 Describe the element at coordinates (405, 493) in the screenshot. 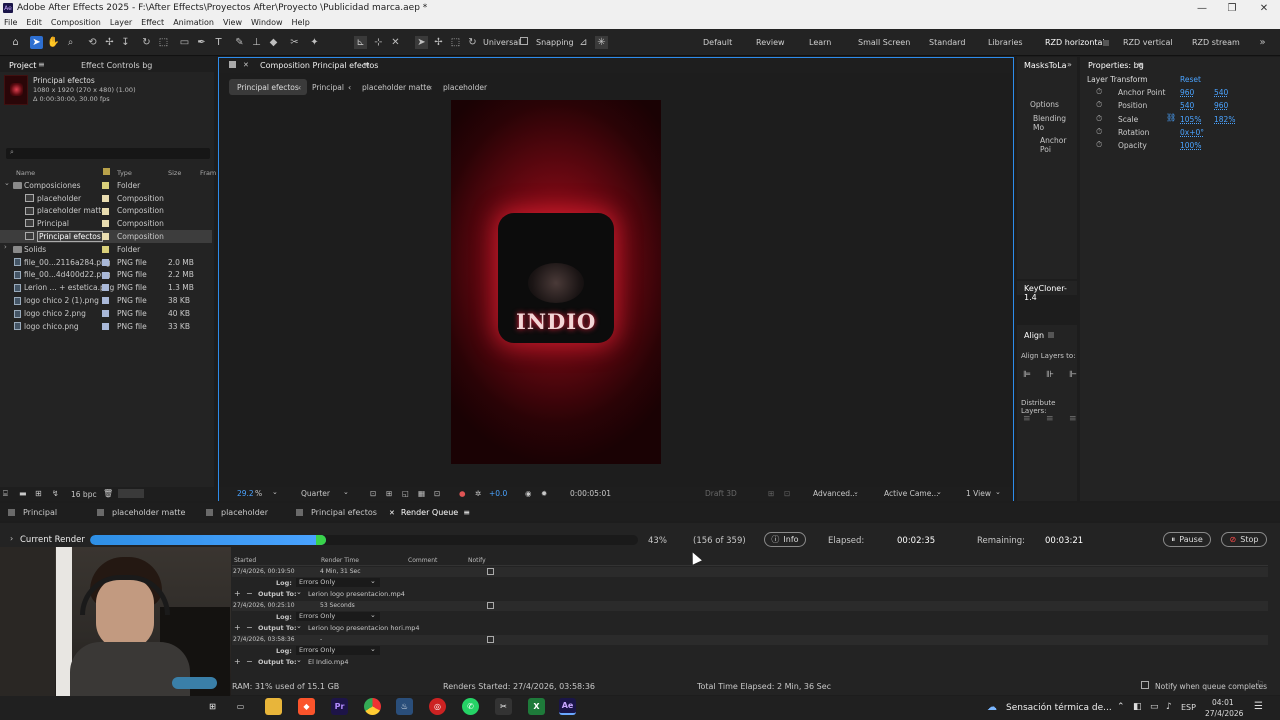

I see `mask-path-icon: ◱` at that location.